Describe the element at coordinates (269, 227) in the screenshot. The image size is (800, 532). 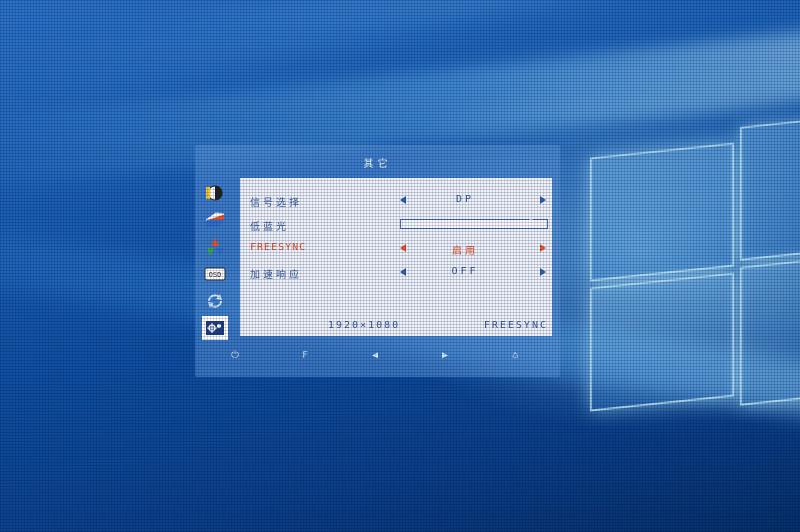
I see `menu-row-label: 低蓝光` at that location.